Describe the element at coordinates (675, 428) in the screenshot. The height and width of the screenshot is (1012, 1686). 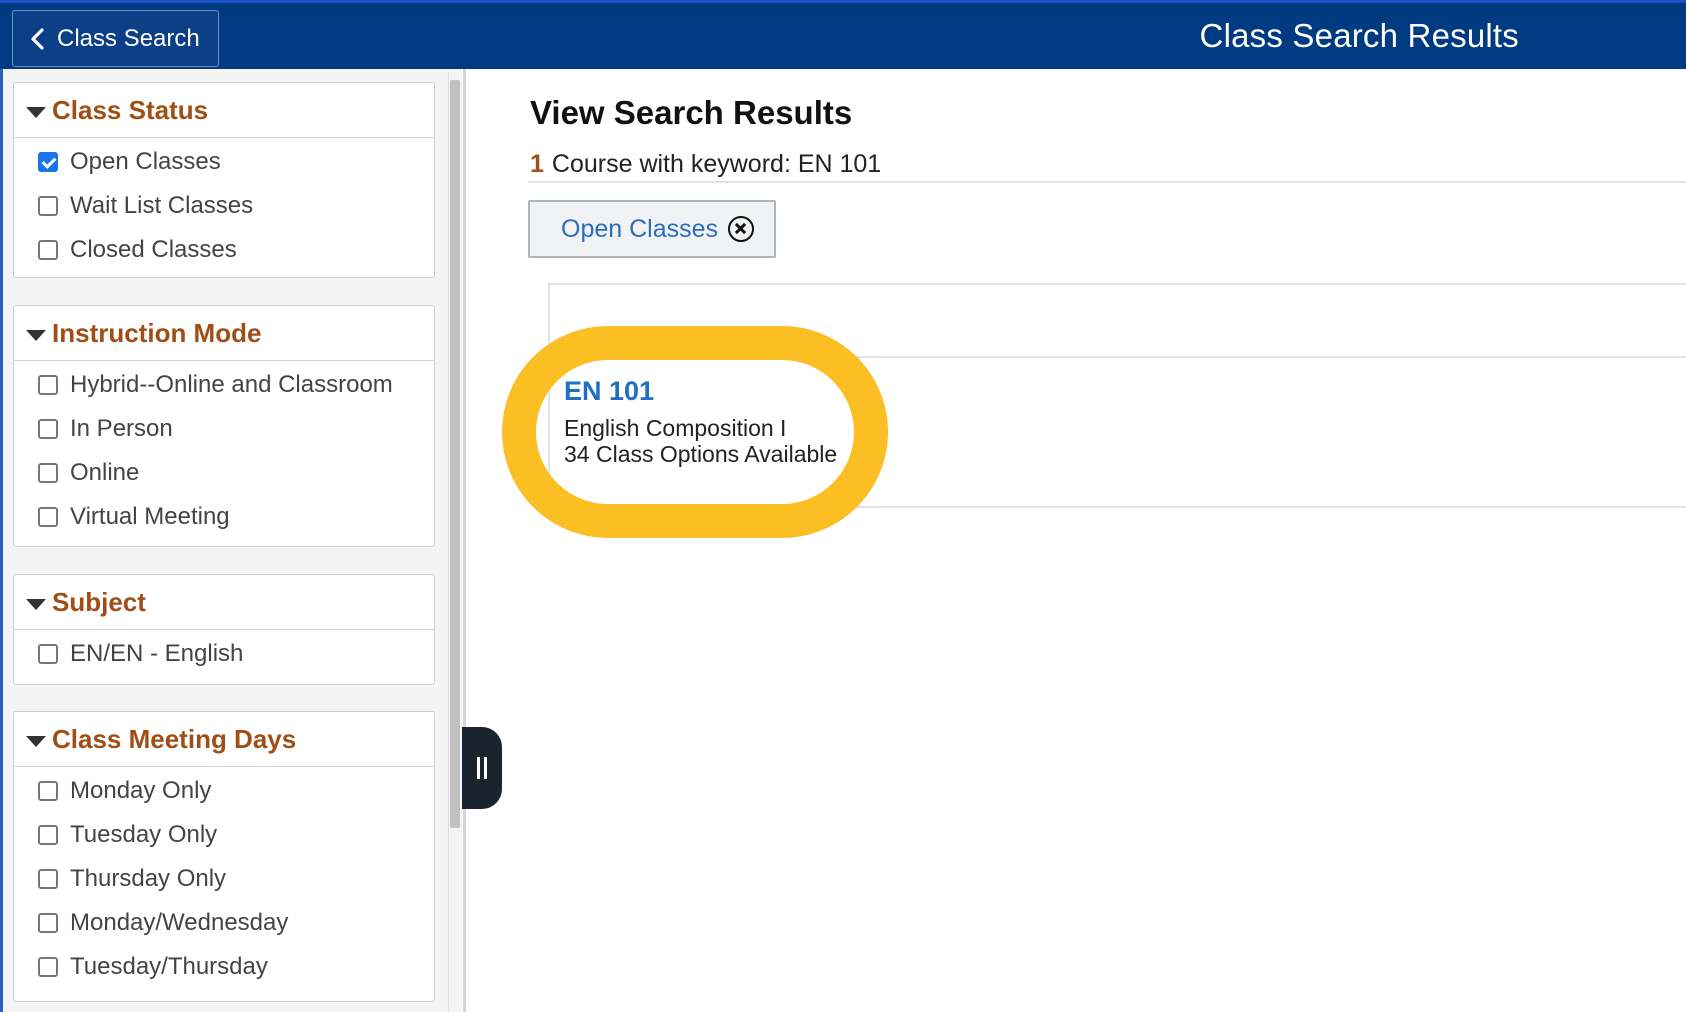
I see `course-title: English Composition I` at that location.